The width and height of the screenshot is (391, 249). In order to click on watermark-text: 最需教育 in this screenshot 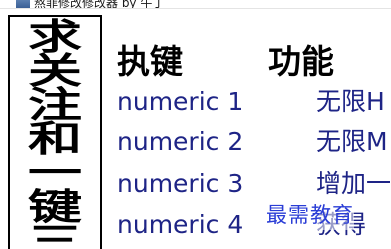, I will do `click(310, 215)`.